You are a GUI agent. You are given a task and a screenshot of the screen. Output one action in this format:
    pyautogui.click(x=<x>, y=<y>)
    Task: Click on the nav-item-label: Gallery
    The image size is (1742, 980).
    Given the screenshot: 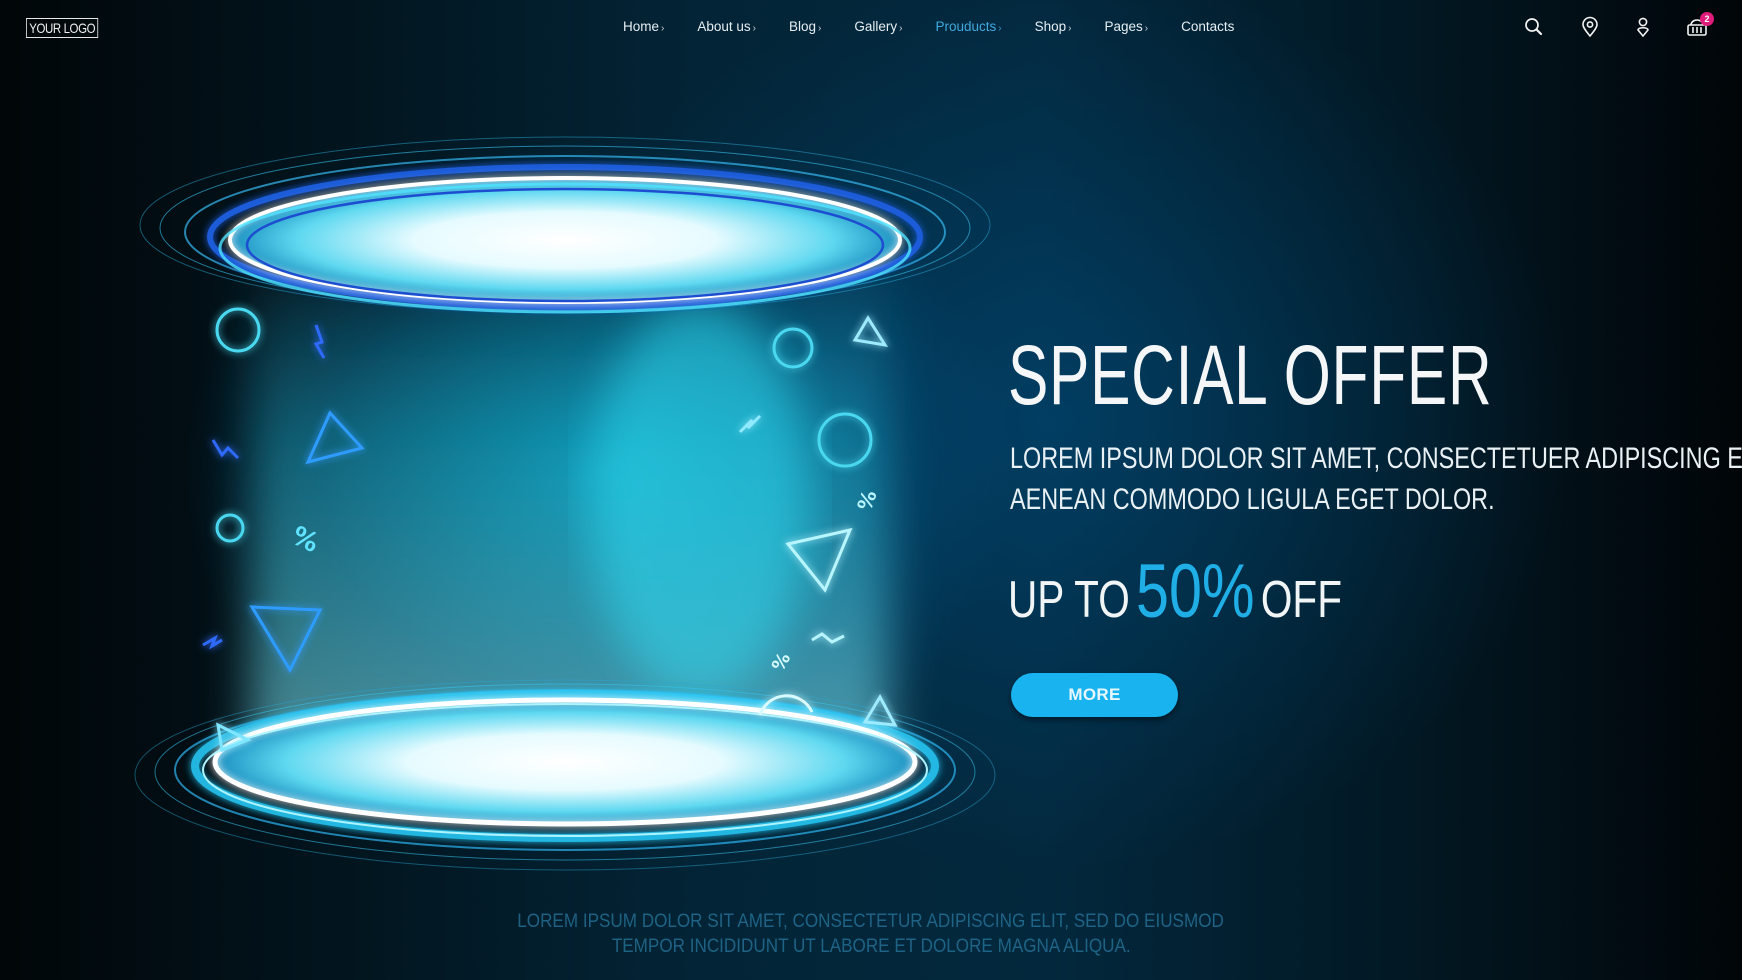 What is the action you would take?
    pyautogui.click(x=876, y=26)
    